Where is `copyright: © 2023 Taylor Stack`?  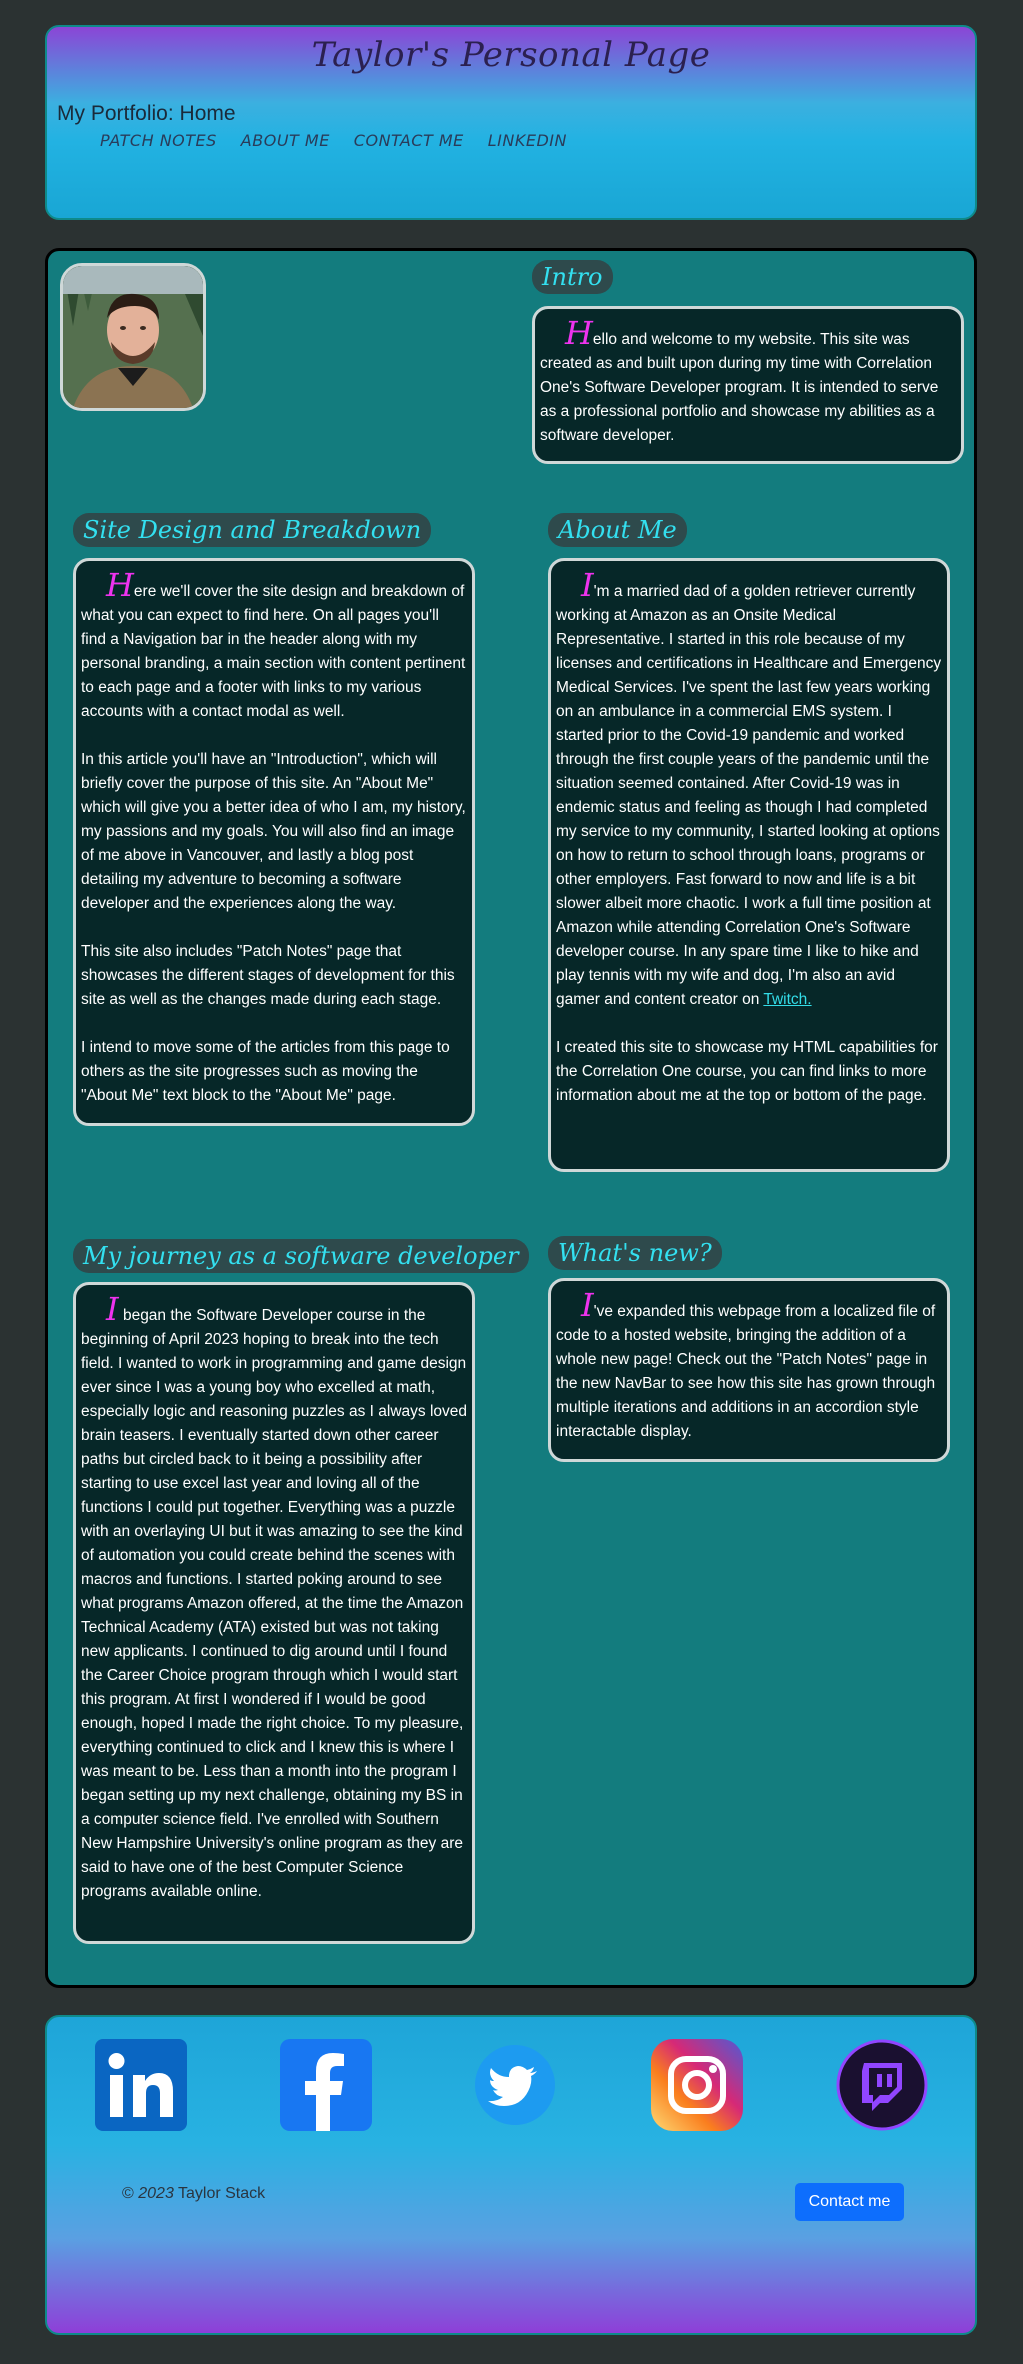 copyright: © 2023 Taylor Stack is located at coordinates (193, 2194).